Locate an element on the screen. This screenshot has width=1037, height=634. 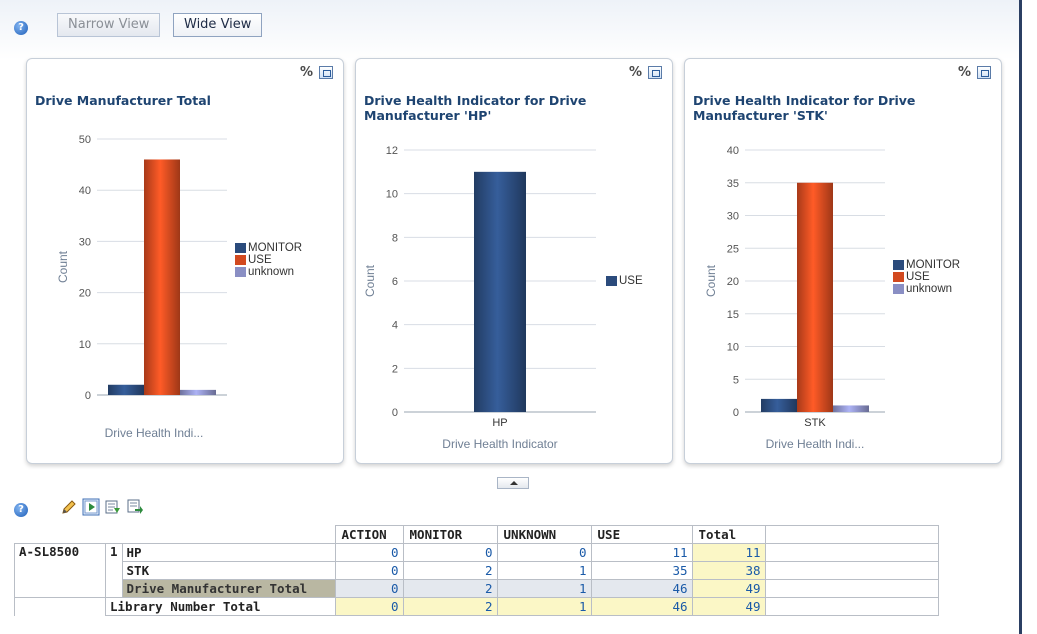
pencil-icon is located at coordinates (69, 507).